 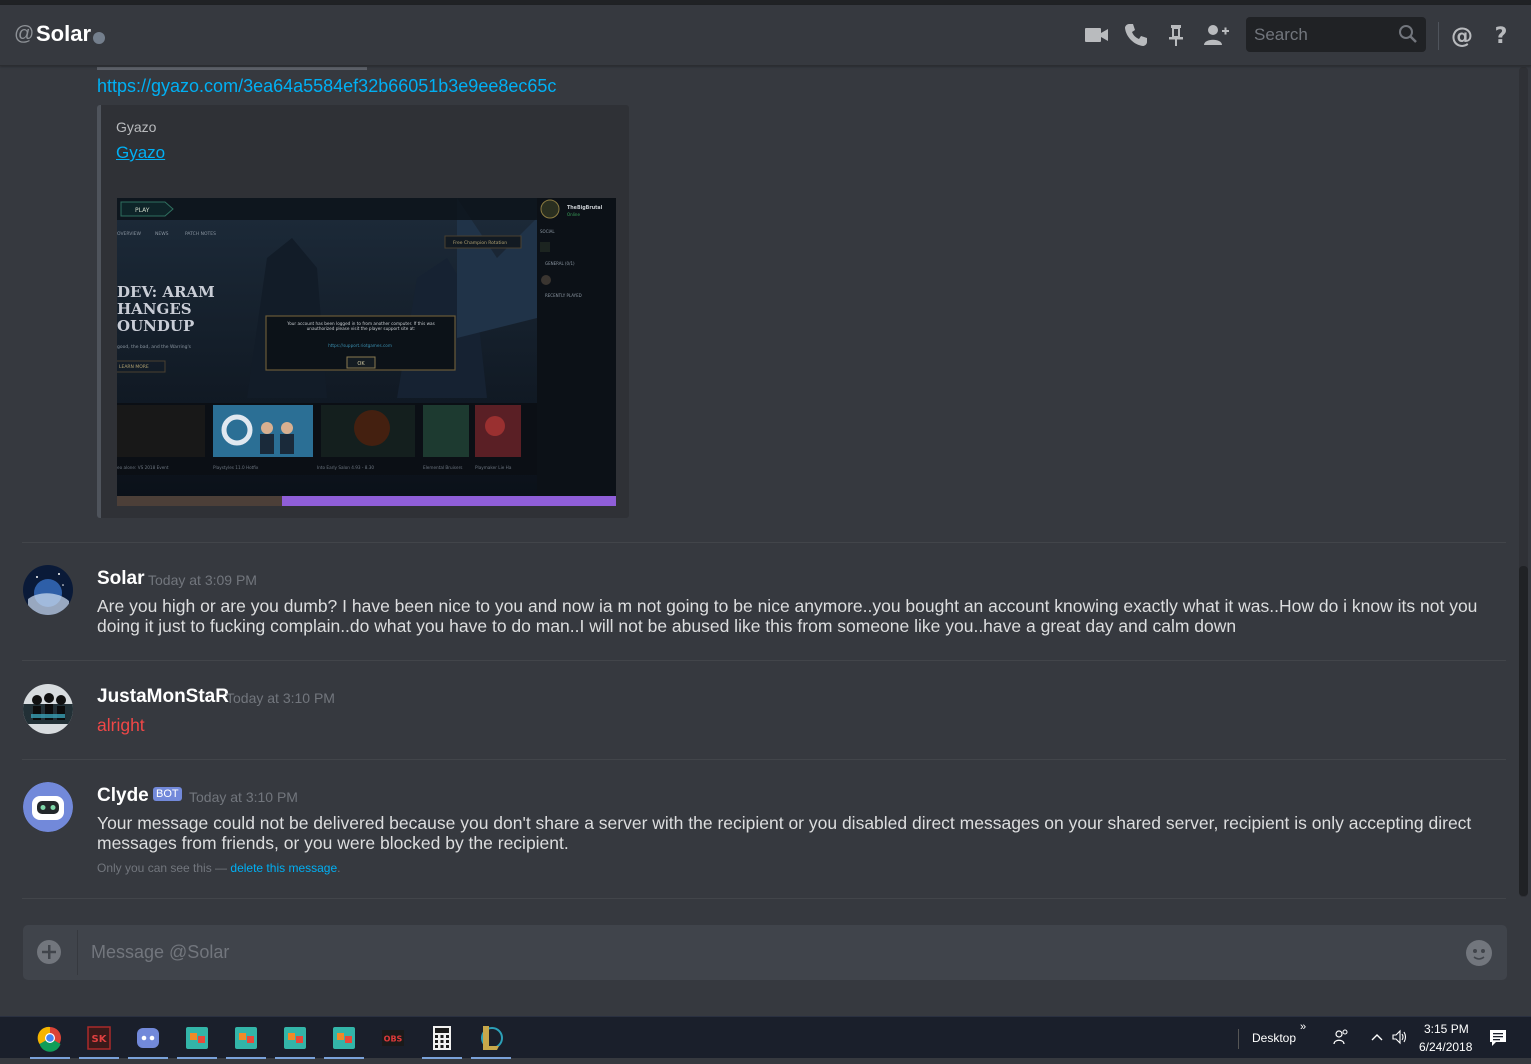 I want to click on mentions-icon: @, so click(x=1462, y=35).